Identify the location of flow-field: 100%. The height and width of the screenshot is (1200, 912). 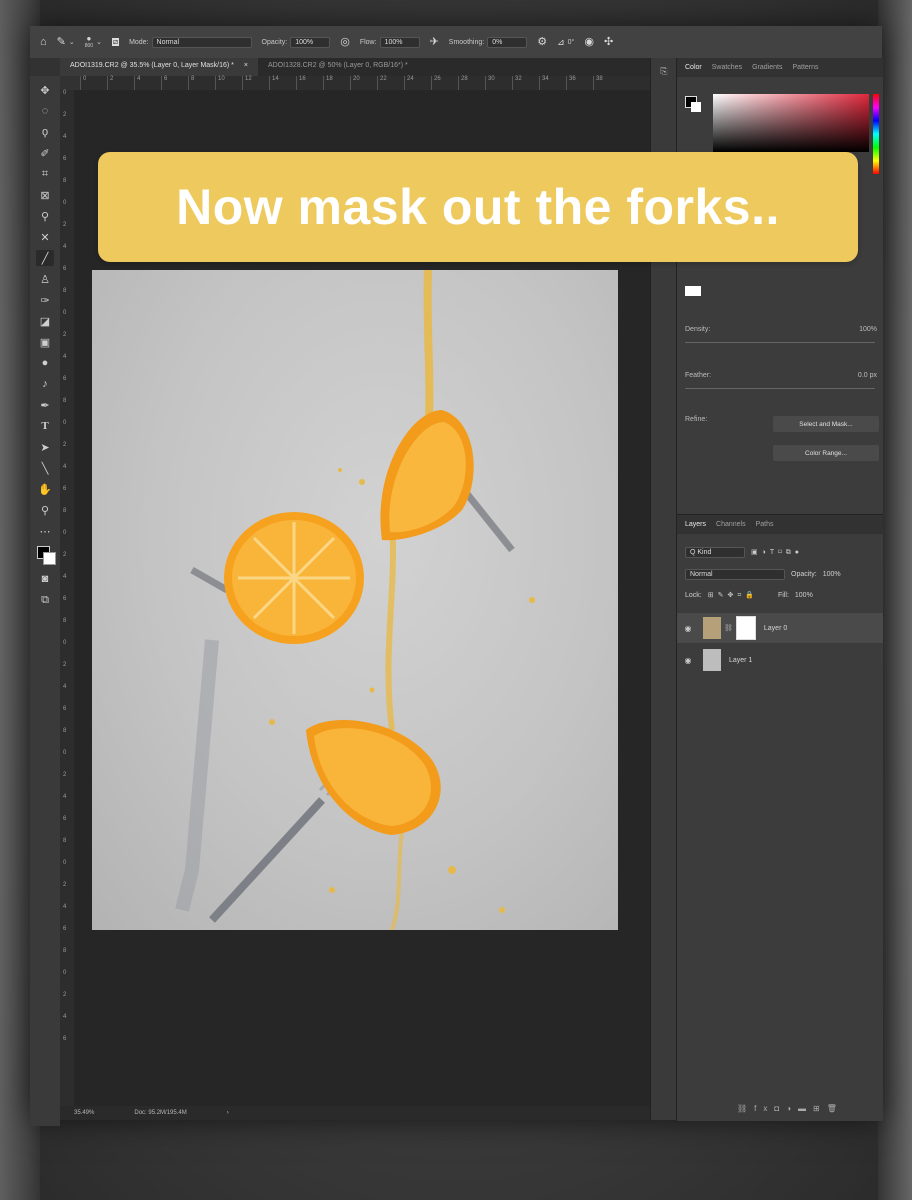
(399, 42).